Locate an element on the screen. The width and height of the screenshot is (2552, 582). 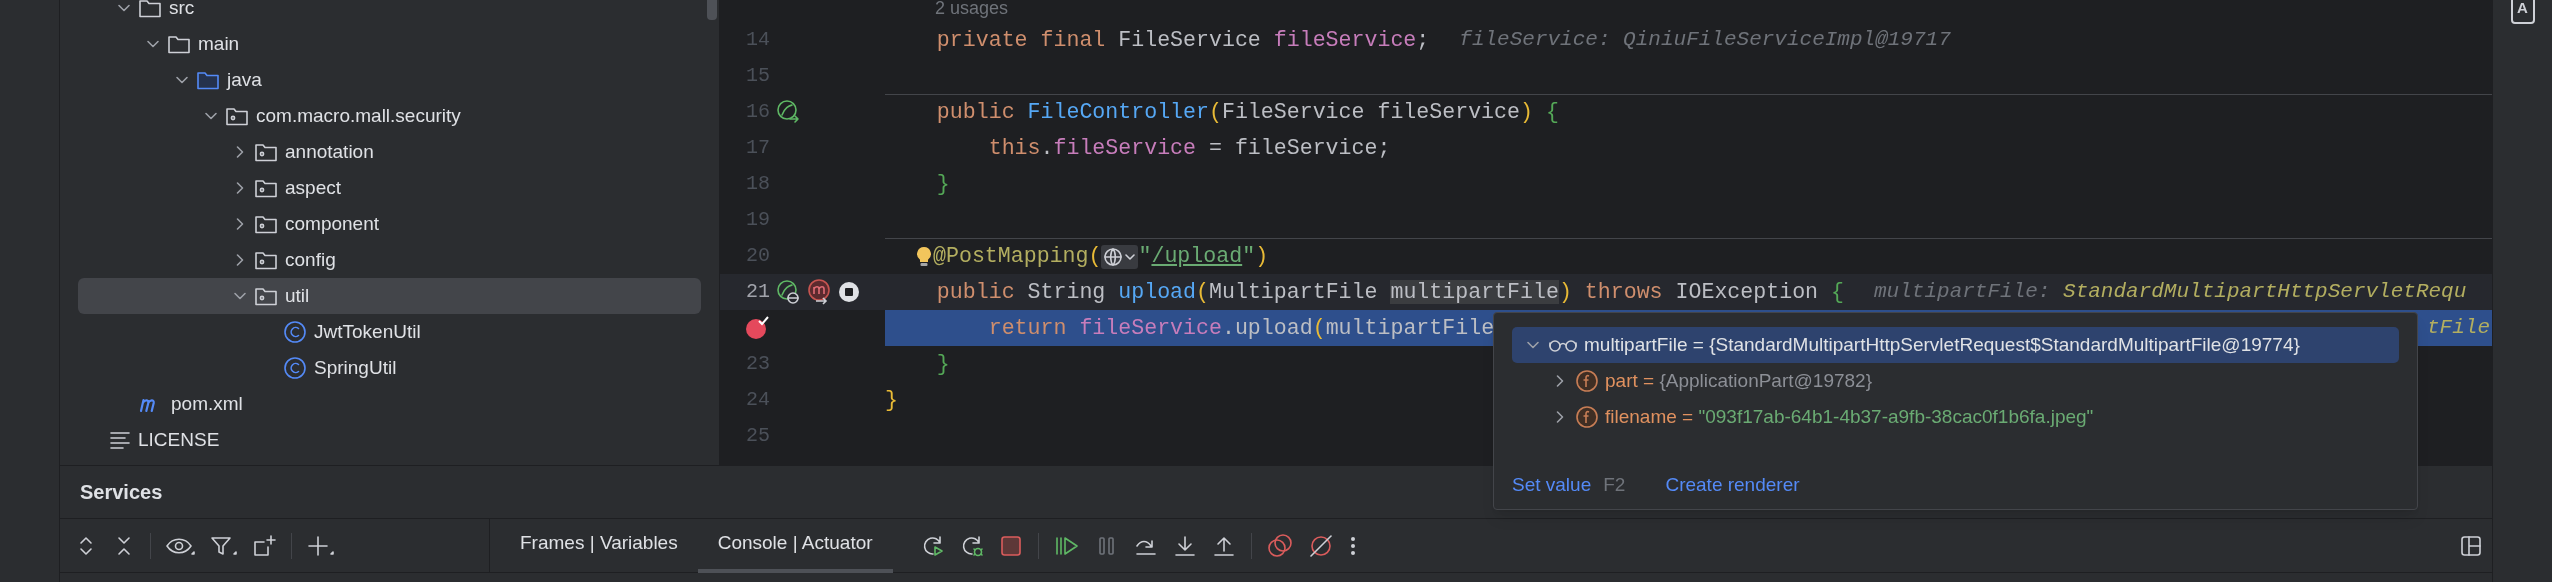
stop-icon is located at coordinates (849, 292).